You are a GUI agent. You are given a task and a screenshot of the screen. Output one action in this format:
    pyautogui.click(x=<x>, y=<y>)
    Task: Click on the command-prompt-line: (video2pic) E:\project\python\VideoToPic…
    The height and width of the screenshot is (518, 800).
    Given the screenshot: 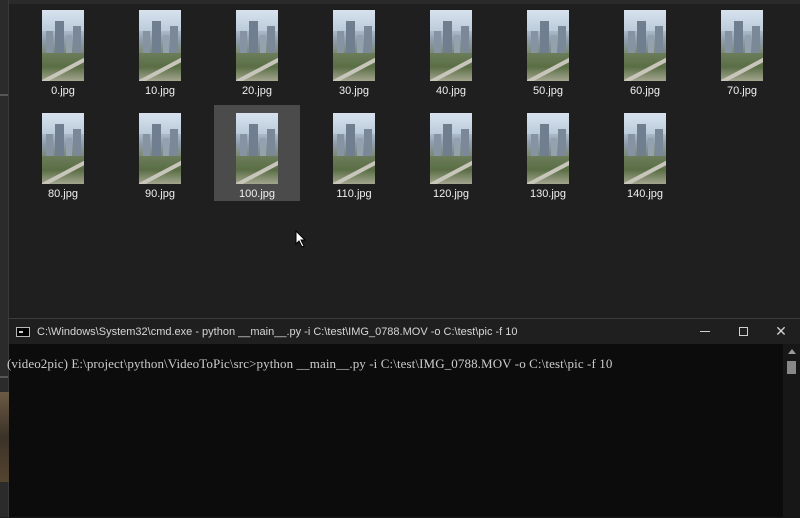 What is the action you would take?
    pyautogui.click(x=310, y=363)
    